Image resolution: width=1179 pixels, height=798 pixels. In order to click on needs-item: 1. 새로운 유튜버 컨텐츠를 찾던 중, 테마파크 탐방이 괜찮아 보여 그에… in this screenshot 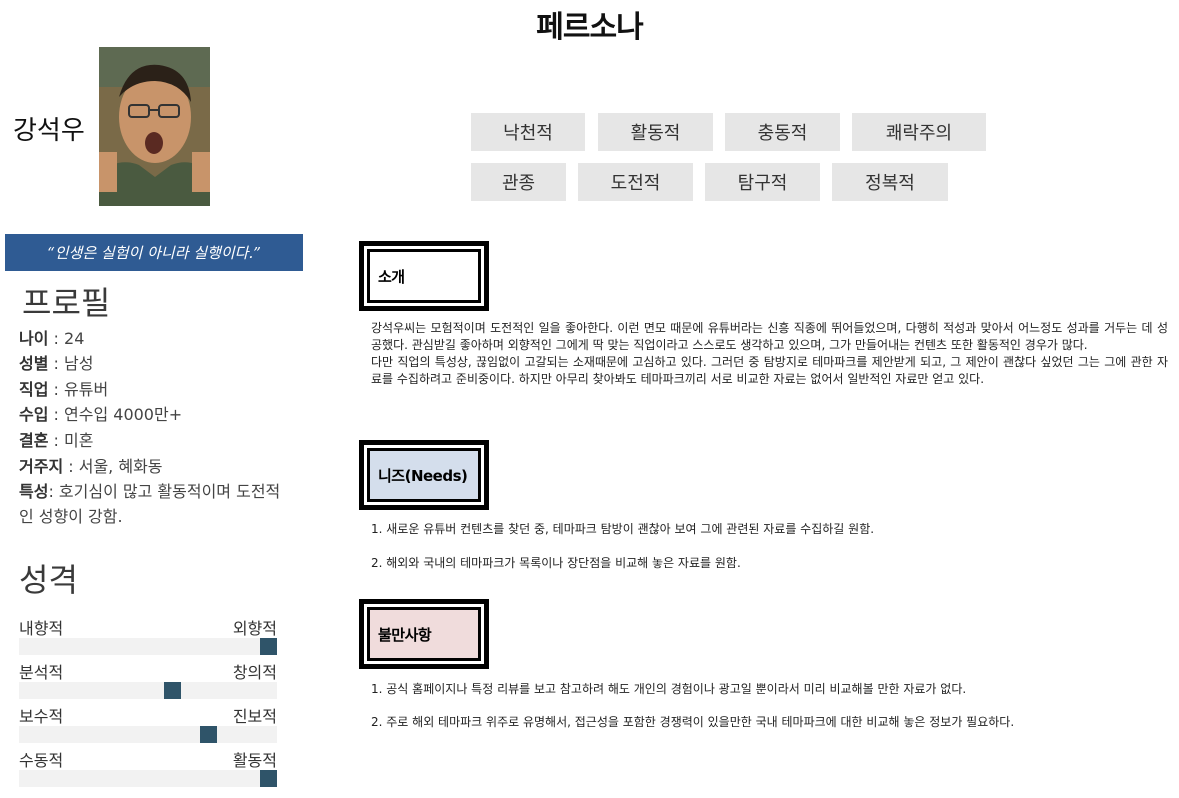, I will do `click(623, 529)`.